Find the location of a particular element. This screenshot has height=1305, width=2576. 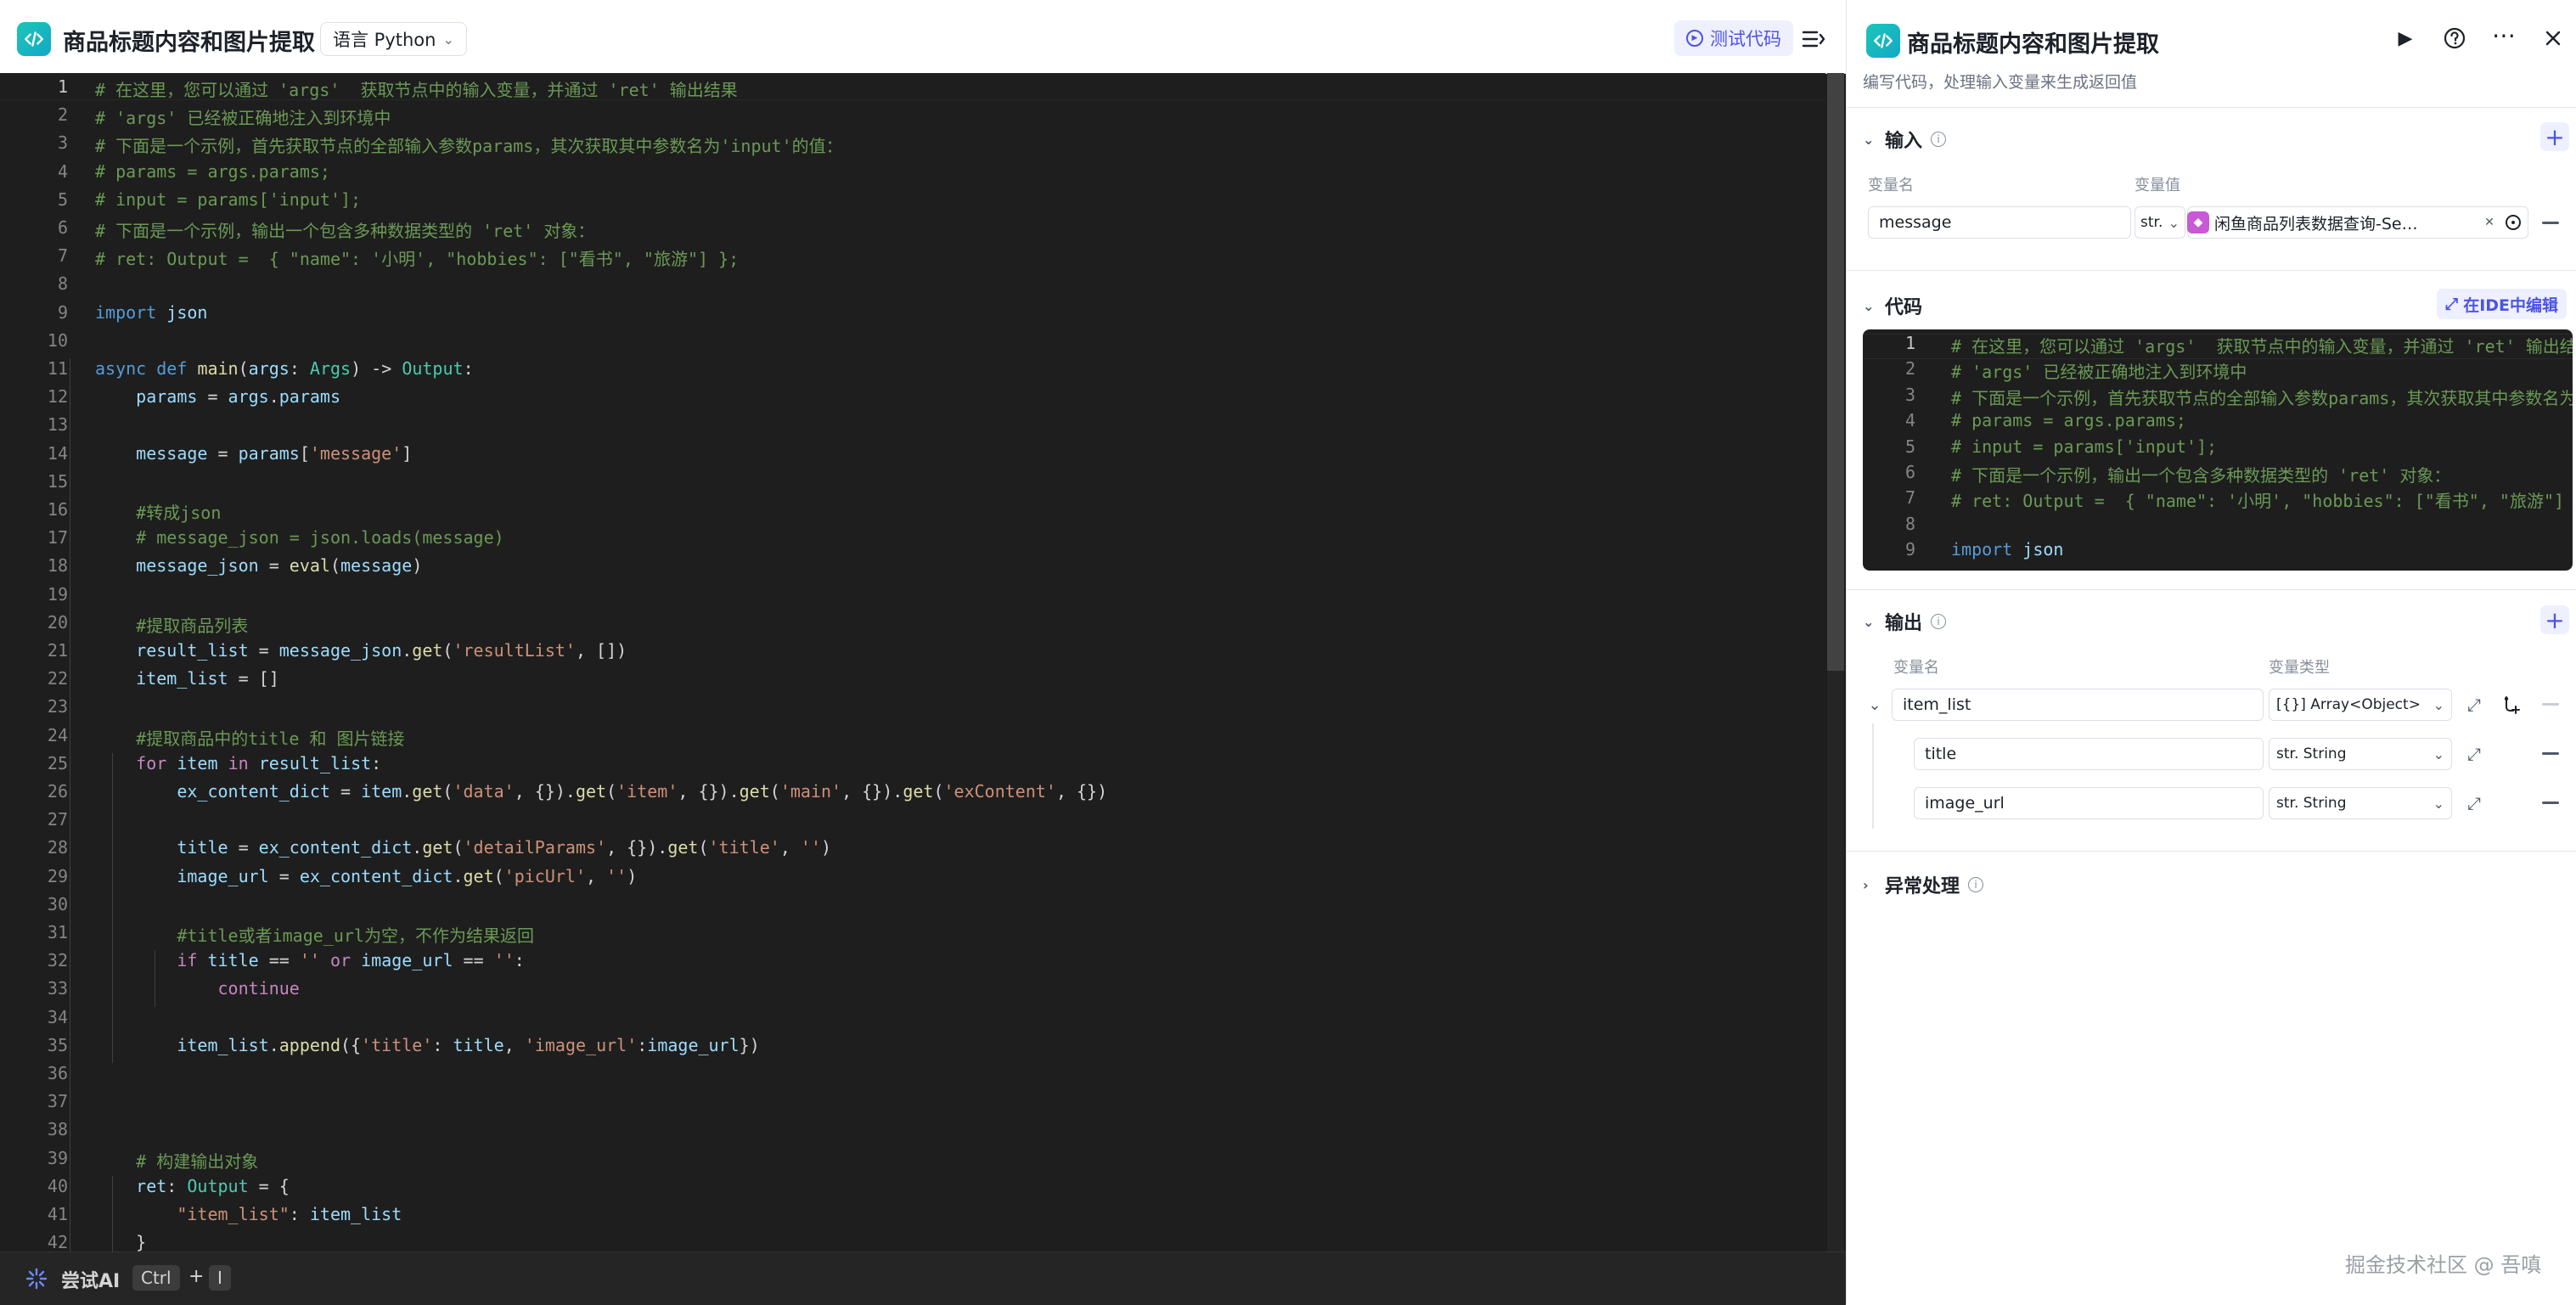

input-section-header: ⌄ 输入 i is located at coordinates (1905, 140).